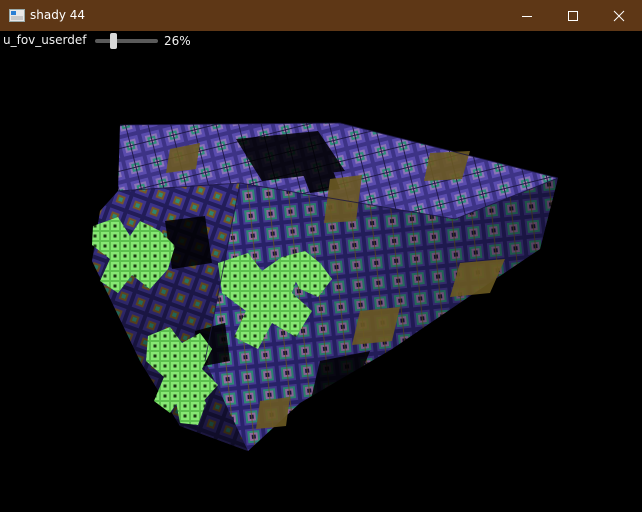  I want to click on close-button, so click(619, 15).